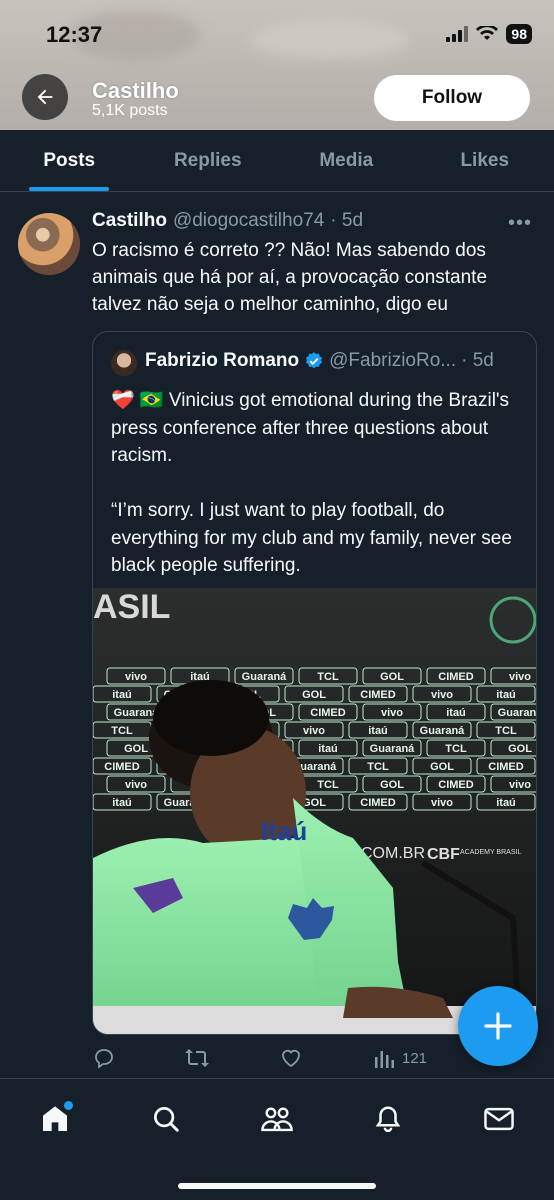 The image size is (554, 1200). What do you see at coordinates (452, 98) in the screenshot?
I see `follow-button: Follow` at bounding box center [452, 98].